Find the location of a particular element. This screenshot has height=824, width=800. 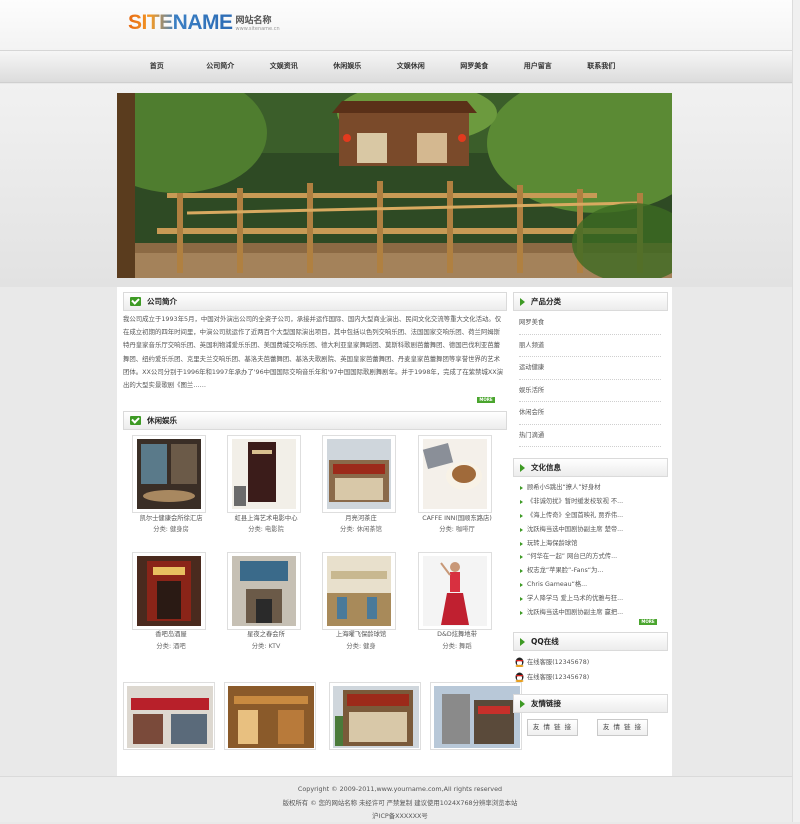

nav-item-culture-leisure: 文娱休闲 is located at coordinates (411, 66).